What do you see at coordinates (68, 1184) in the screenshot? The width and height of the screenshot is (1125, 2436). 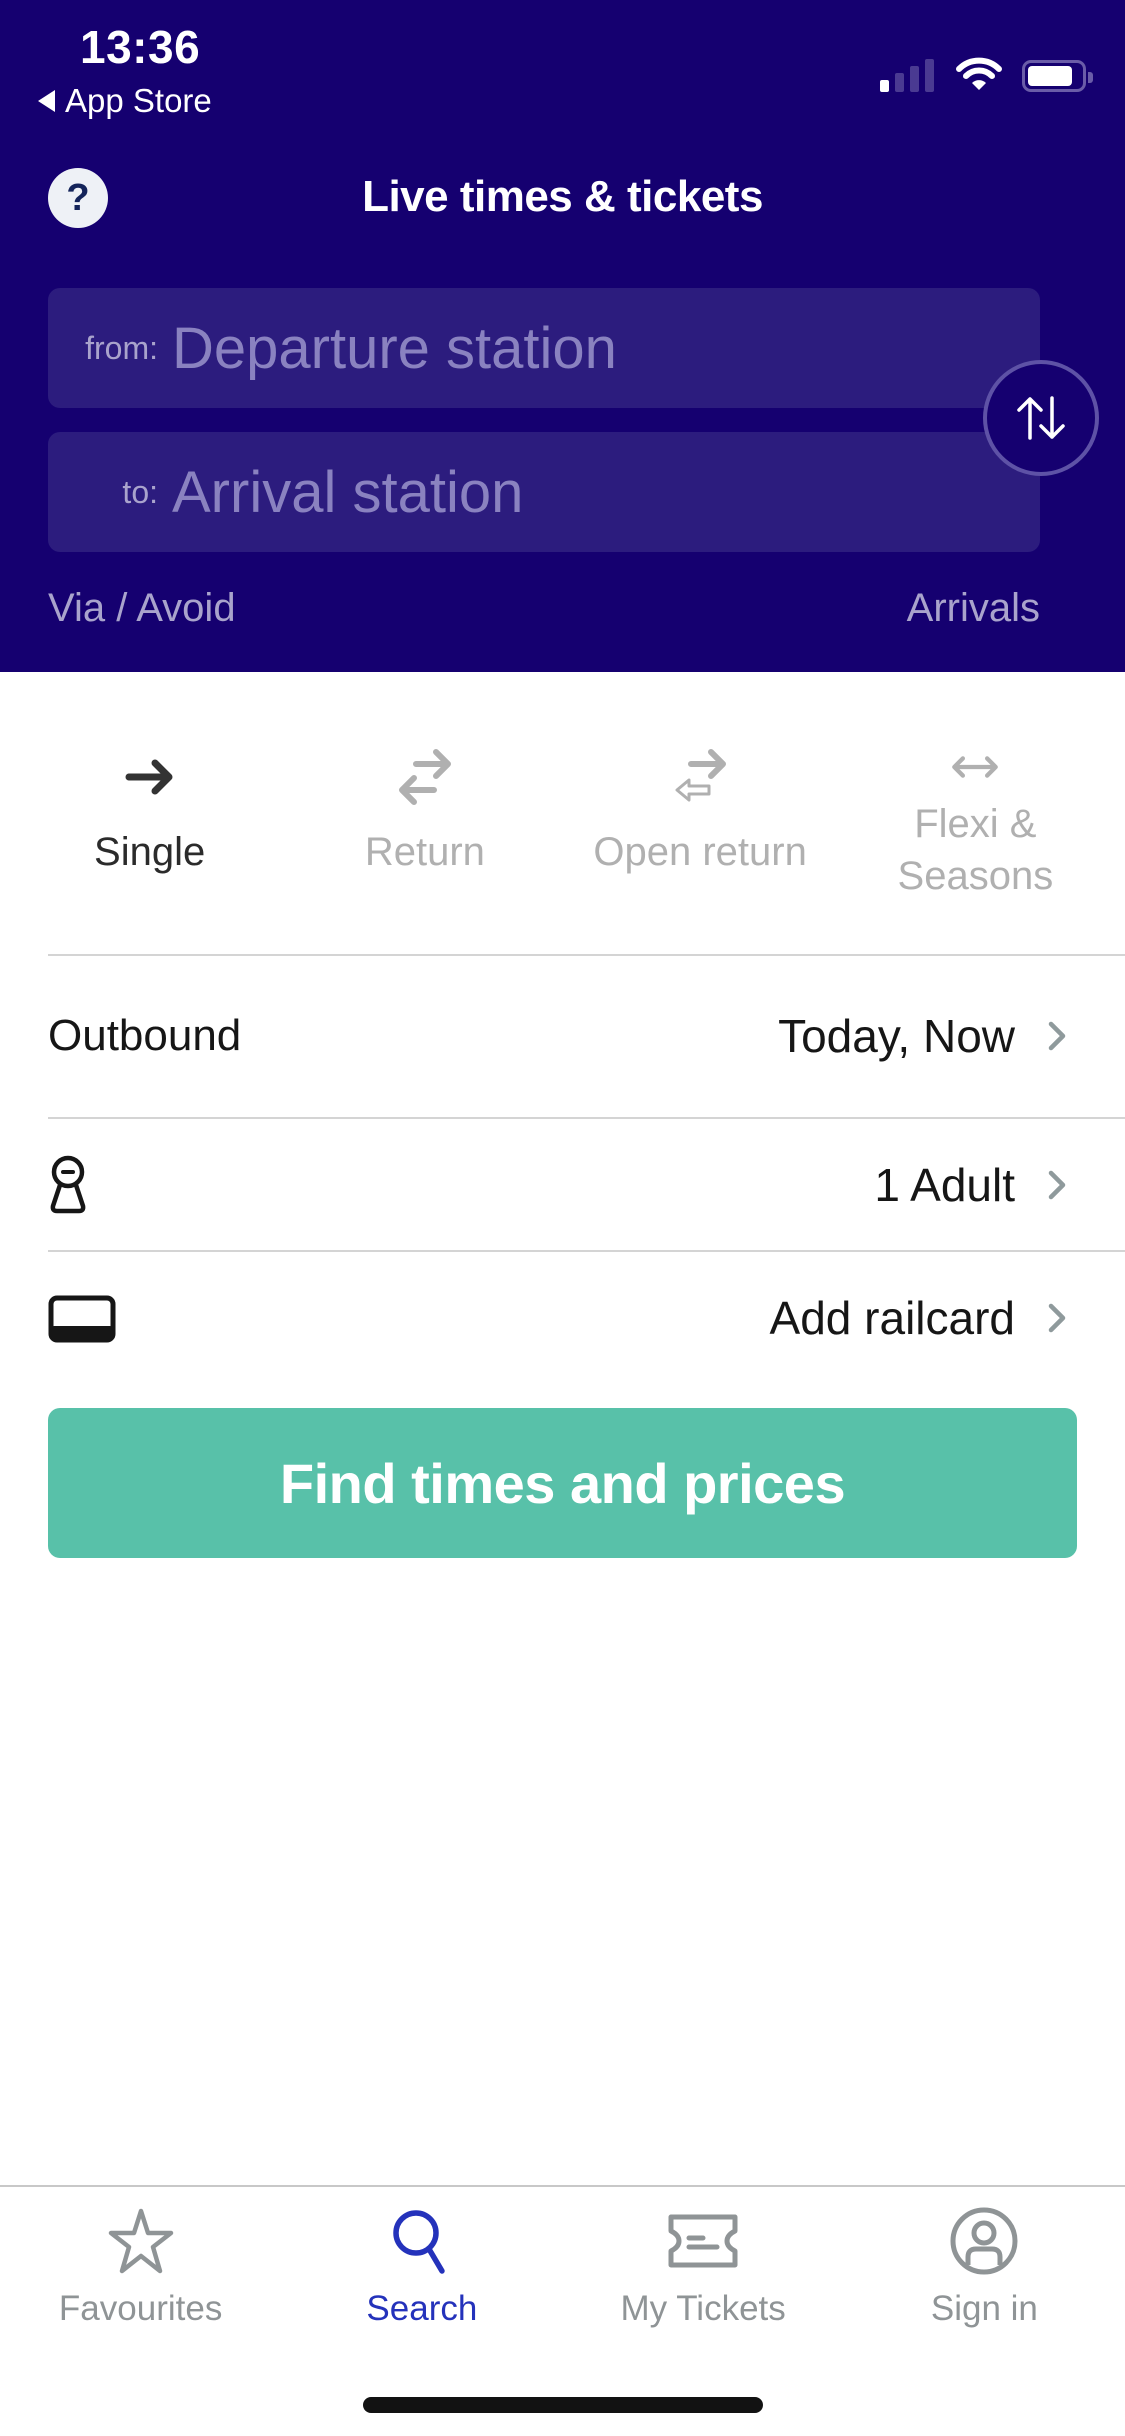 I see `passenger-icon` at bounding box center [68, 1184].